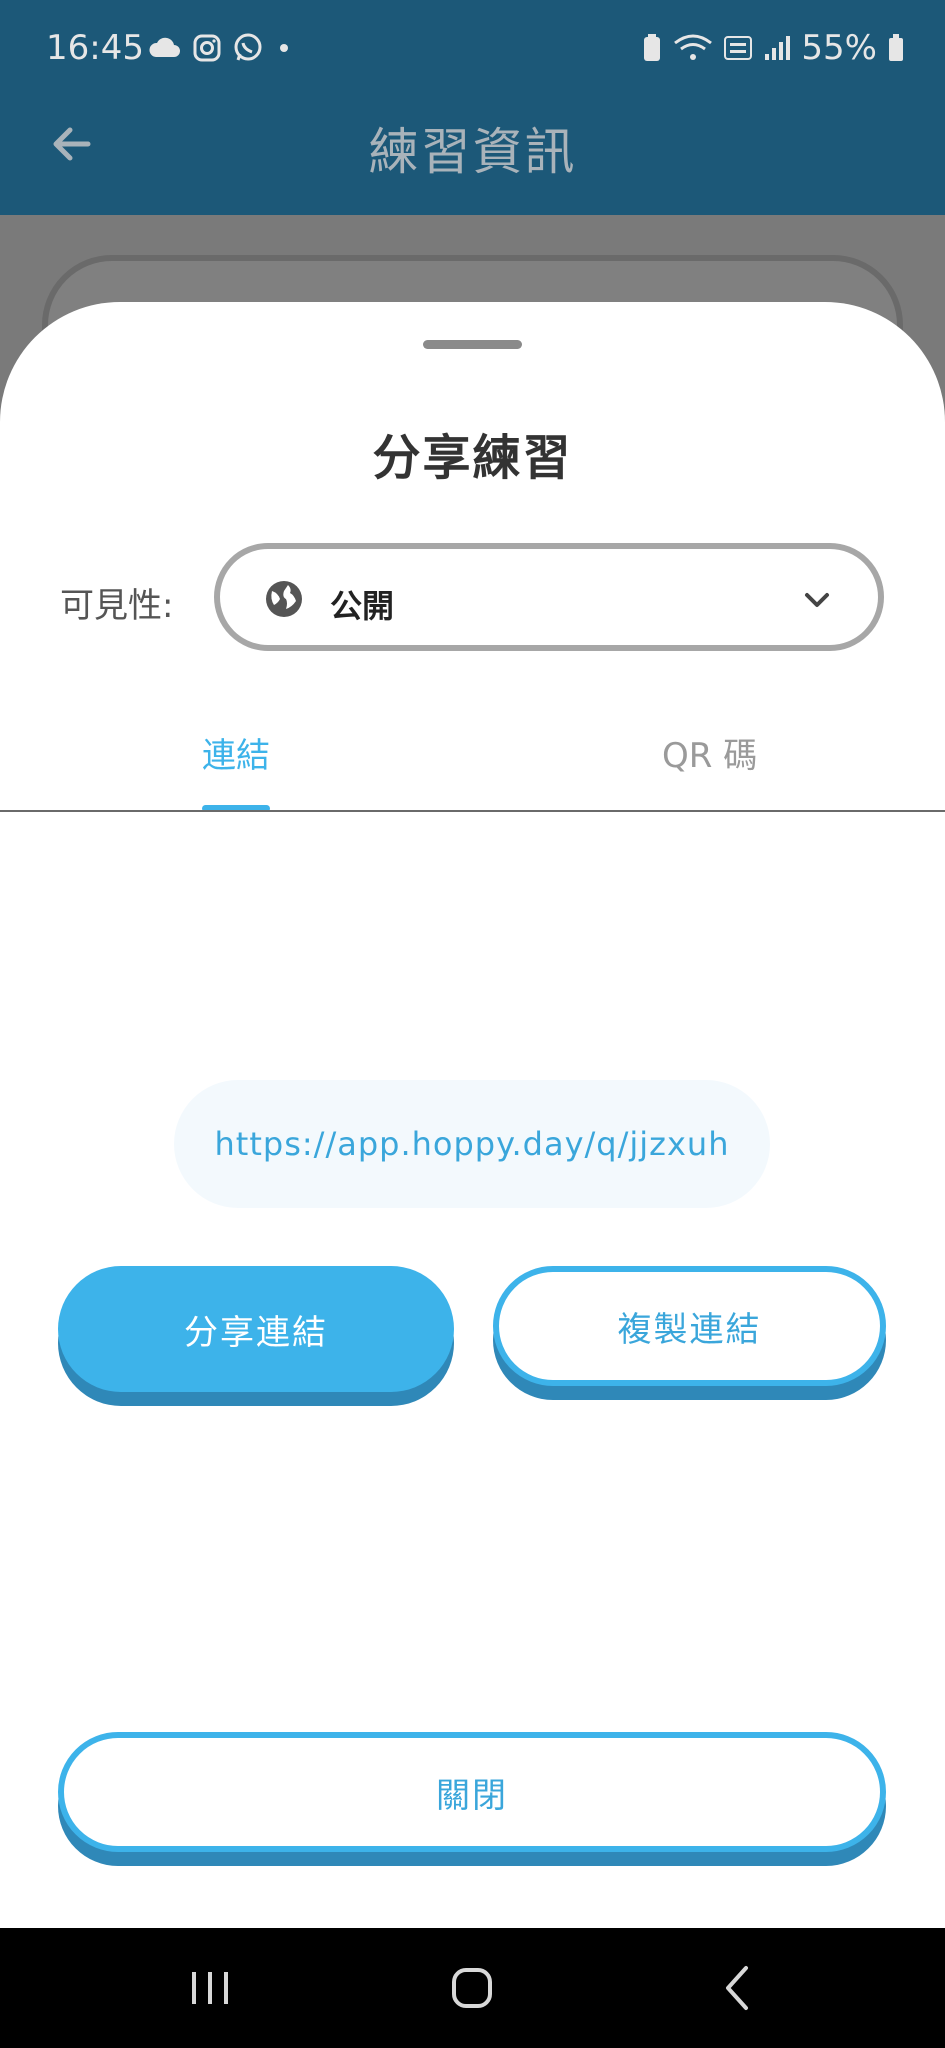 The image size is (945, 2048). I want to click on tab-divider, so click(472, 811).